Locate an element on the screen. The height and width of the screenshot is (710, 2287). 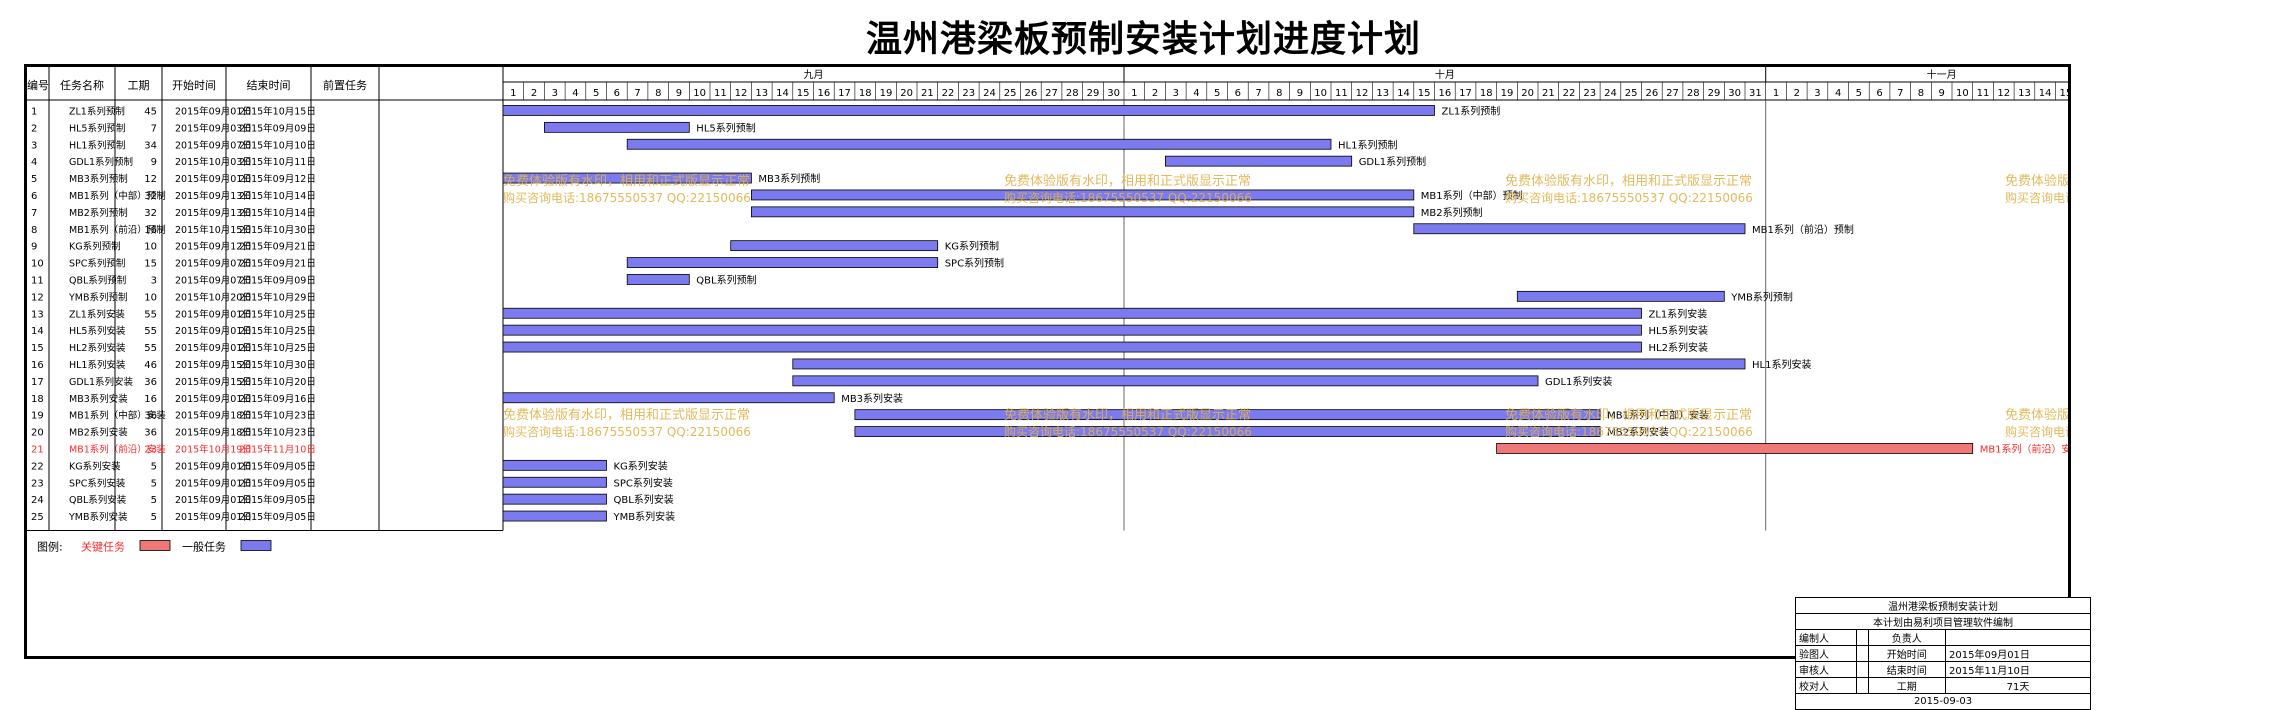
task-bar-label: QBL系列预制 is located at coordinates (726, 279).